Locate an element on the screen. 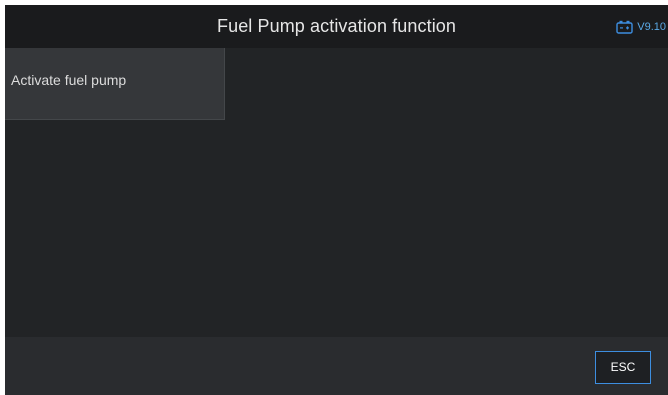  version-label: V9.10 is located at coordinates (651, 26).